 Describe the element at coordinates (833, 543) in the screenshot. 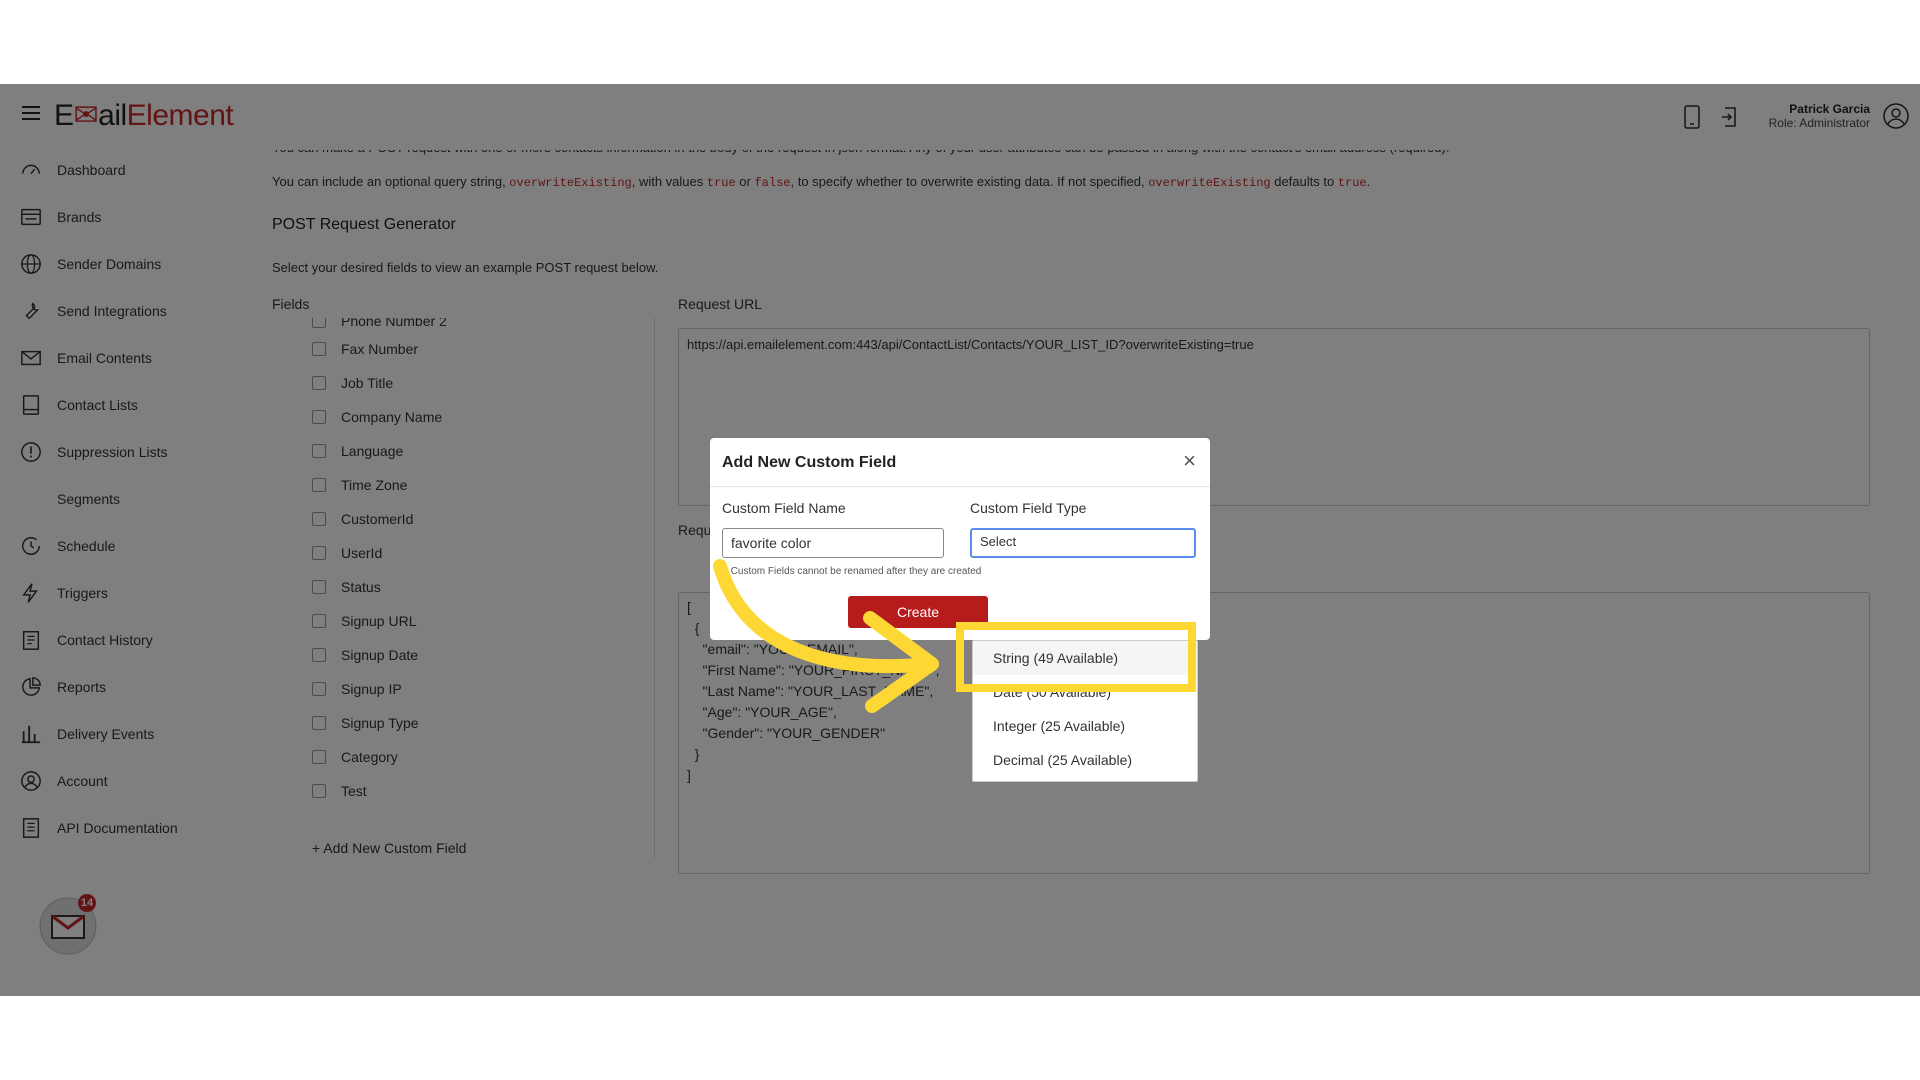

I see `custom-field-name-input` at that location.